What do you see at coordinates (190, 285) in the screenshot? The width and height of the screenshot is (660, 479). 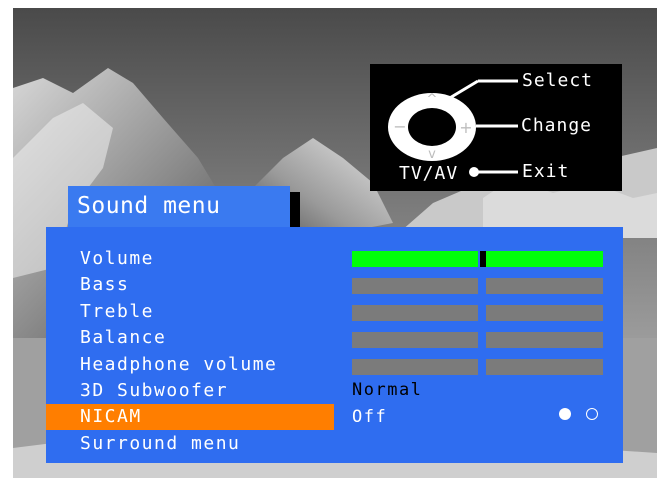 I see `menu-item-bass: Bass` at bounding box center [190, 285].